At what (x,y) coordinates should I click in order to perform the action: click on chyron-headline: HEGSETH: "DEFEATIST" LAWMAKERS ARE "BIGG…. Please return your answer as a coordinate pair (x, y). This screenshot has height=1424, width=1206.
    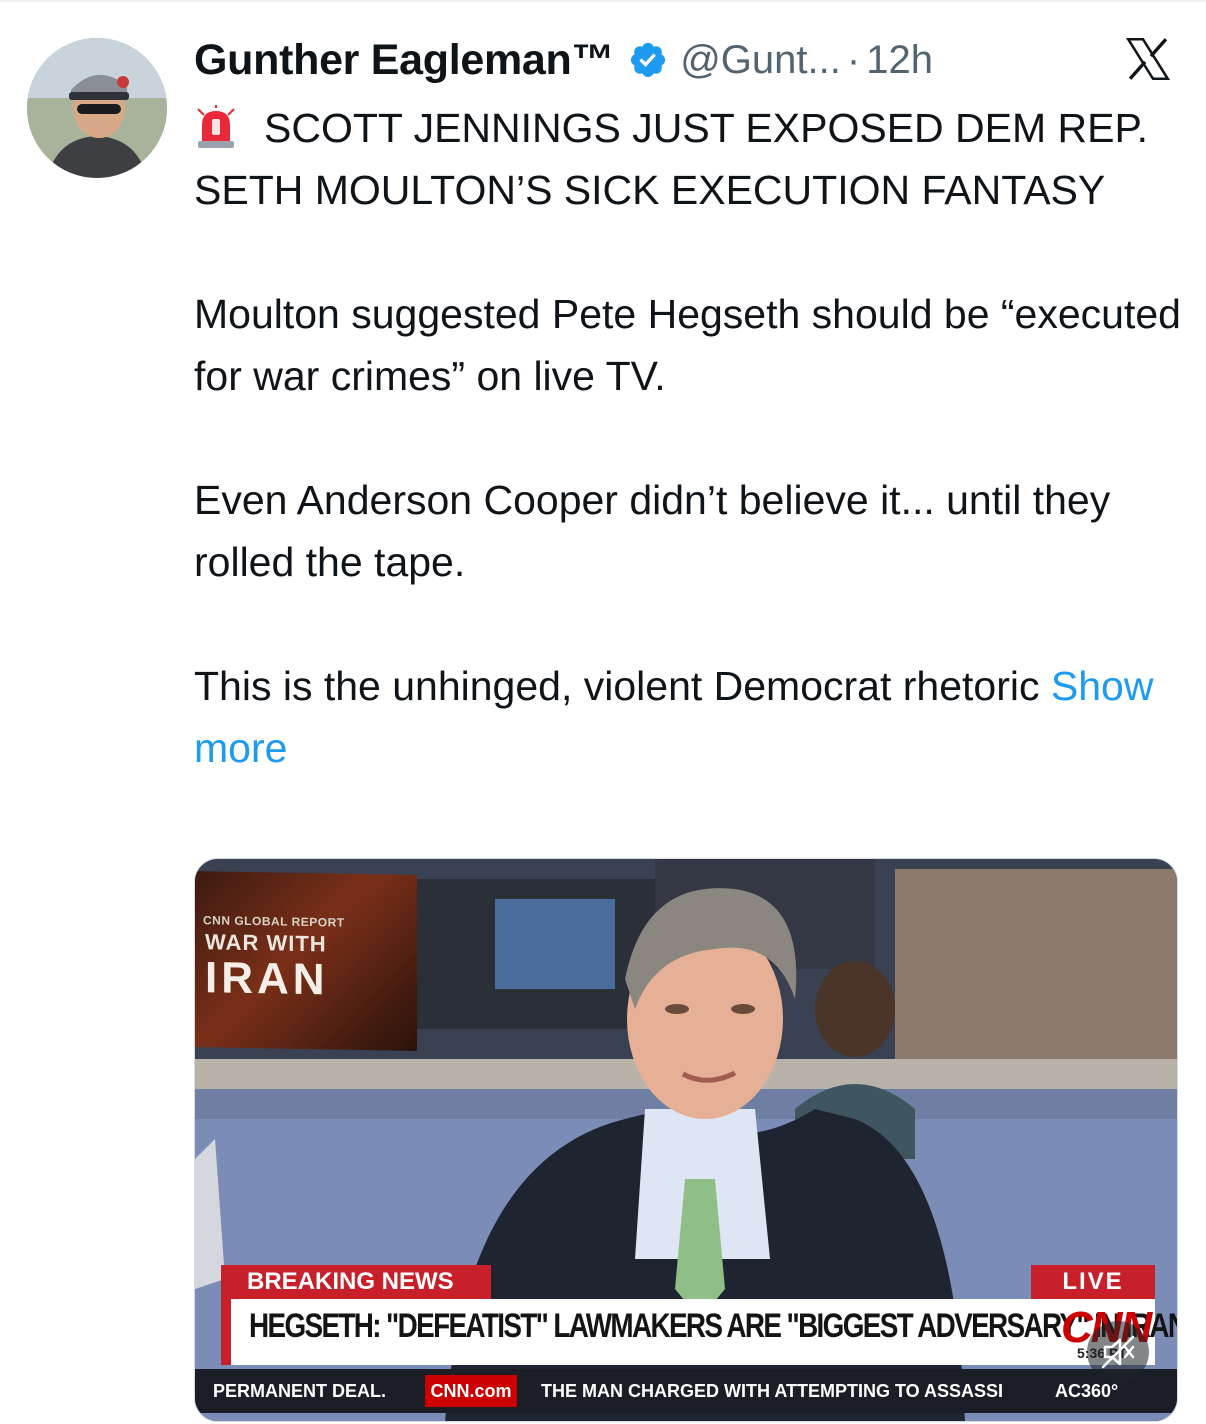
    Looking at the image, I should click on (713, 1326).